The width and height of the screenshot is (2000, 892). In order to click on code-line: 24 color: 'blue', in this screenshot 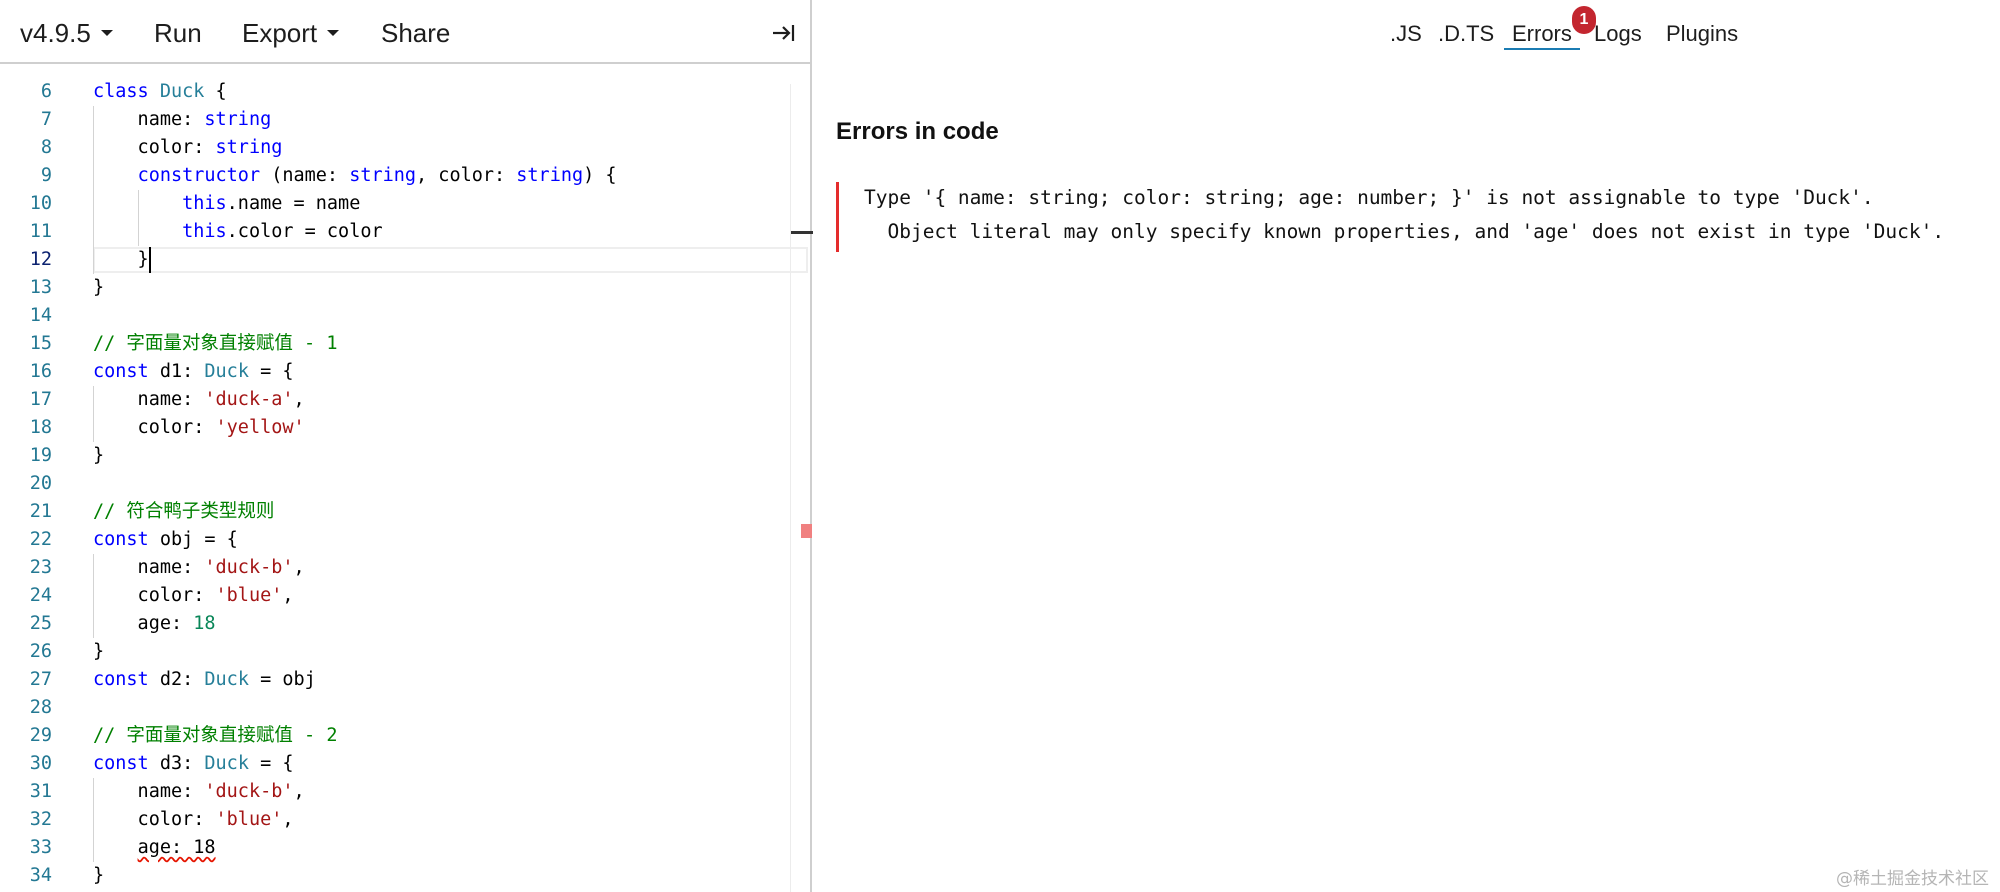, I will do `click(395, 596)`.